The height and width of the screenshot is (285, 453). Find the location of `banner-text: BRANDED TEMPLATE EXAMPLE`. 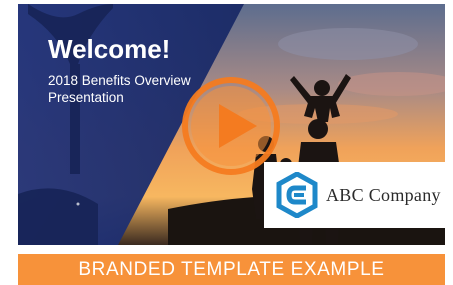

banner-text: BRANDED TEMPLATE EXAMPLE is located at coordinates (231, 269).